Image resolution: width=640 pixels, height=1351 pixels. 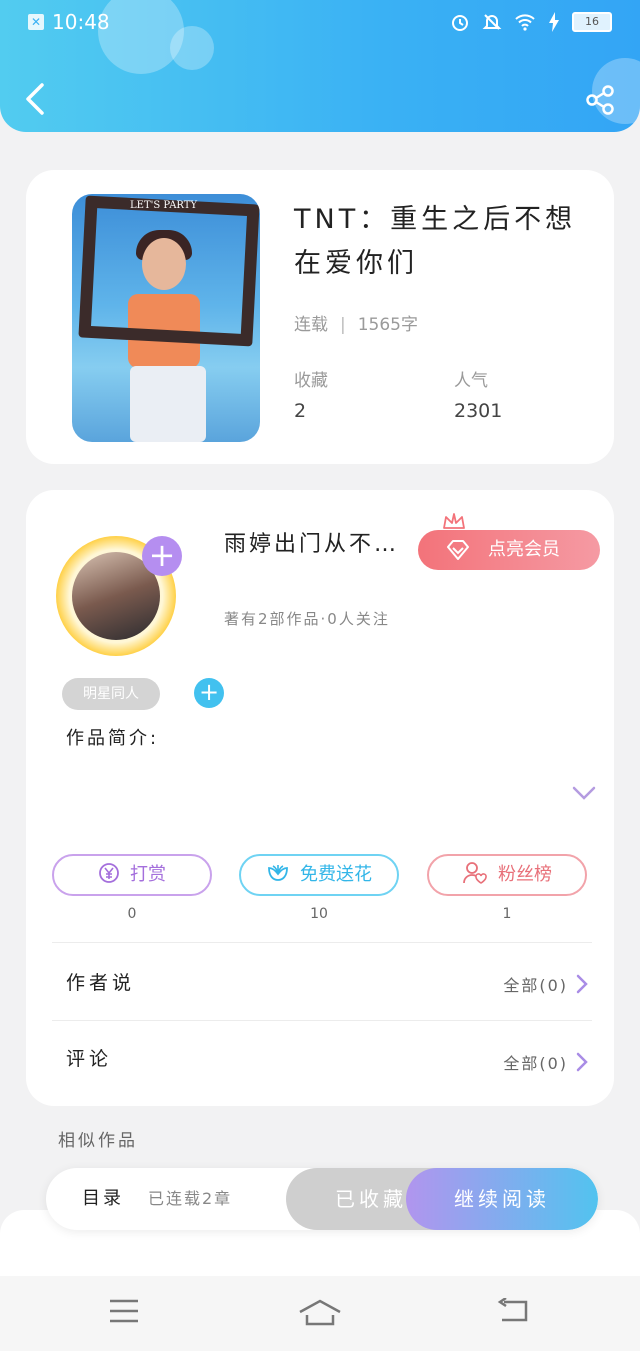 What do you see at coordinates (478, 411) in the screenshot?
I see `popularity-value: 2301` at bounding box center [478, 411].